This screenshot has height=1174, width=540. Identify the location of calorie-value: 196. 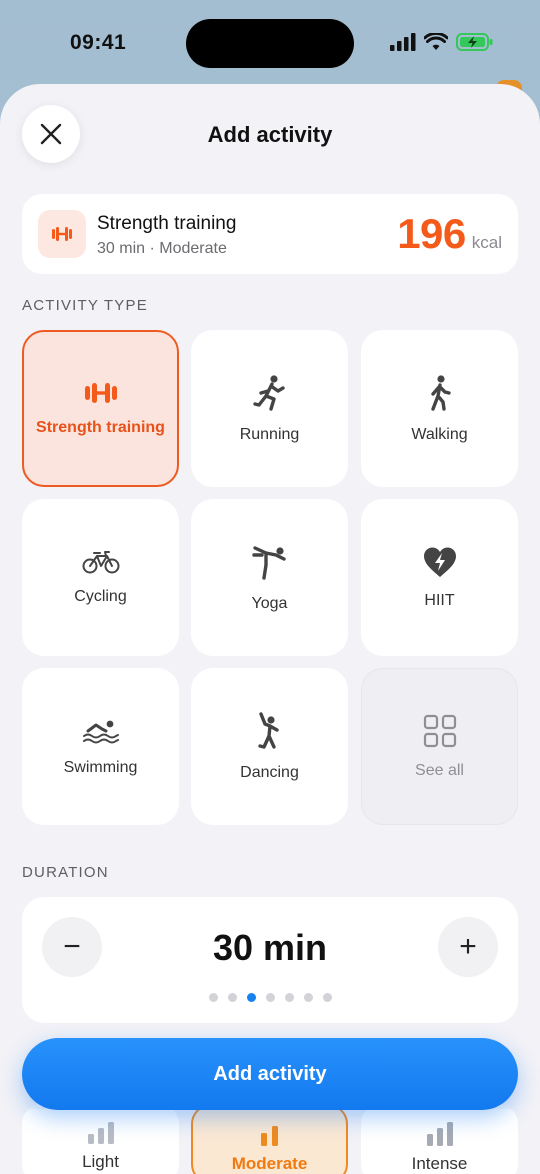
(431, 233).